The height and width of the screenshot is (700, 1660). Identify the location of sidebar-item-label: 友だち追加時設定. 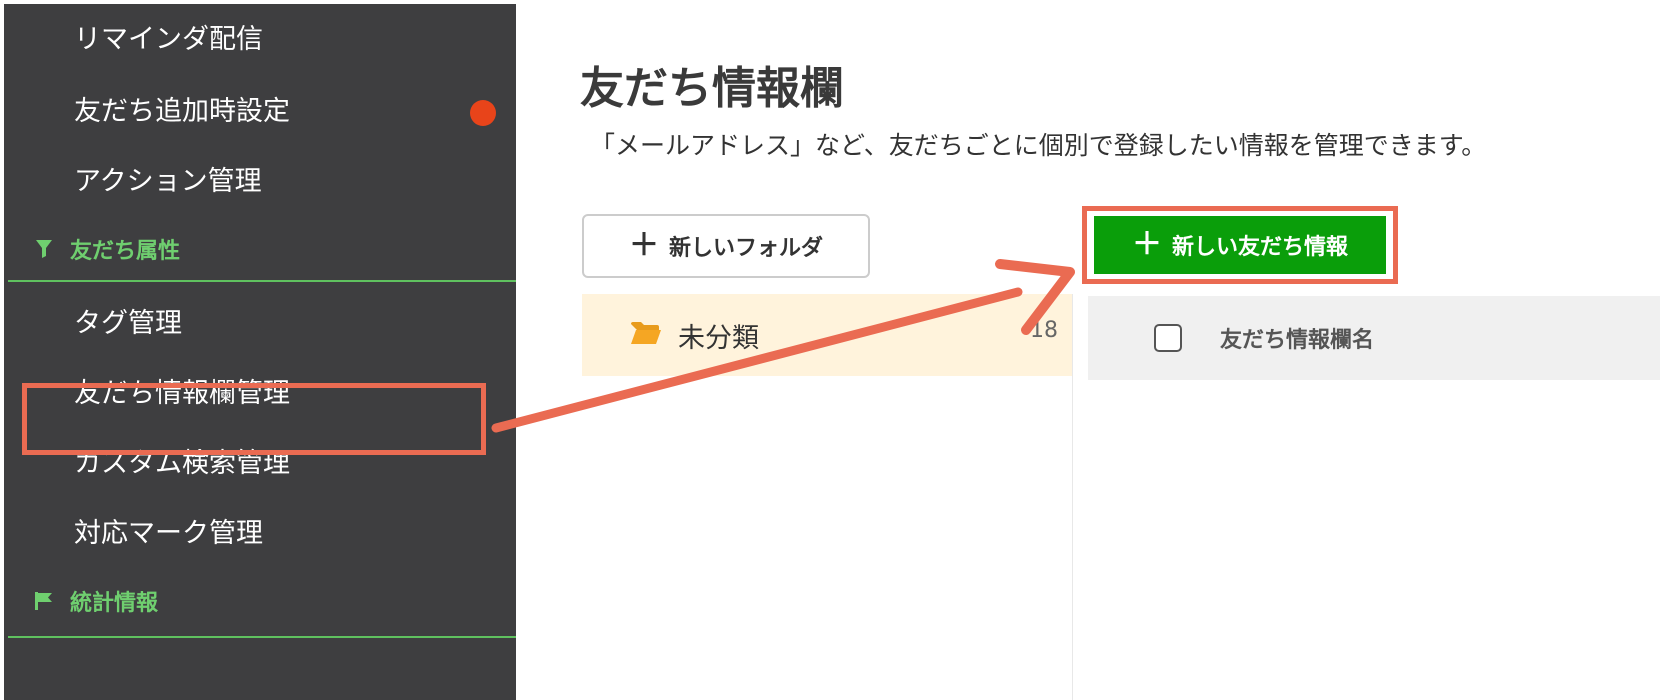
(182, 111).